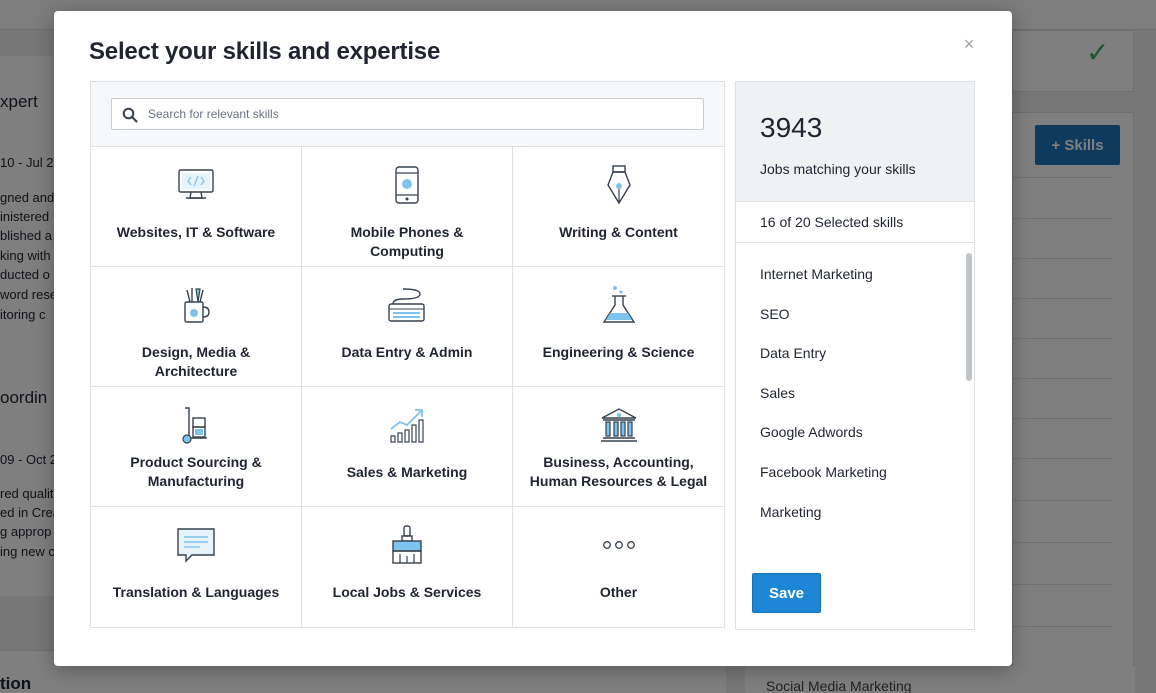 This screenshot has width=1156, height=693. What do you see at coordinates (406, 305) in the screenshot?
I see `keyboard-icon` at bounding box center [406, 305].